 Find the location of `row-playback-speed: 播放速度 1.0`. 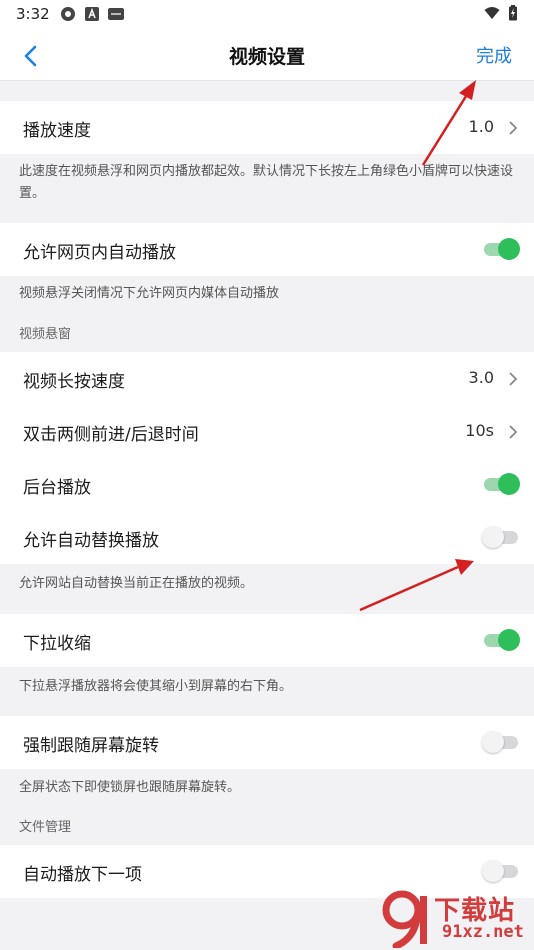

row-playback-speed: 播放速度 1.0 is located at coordinates (267, 127).